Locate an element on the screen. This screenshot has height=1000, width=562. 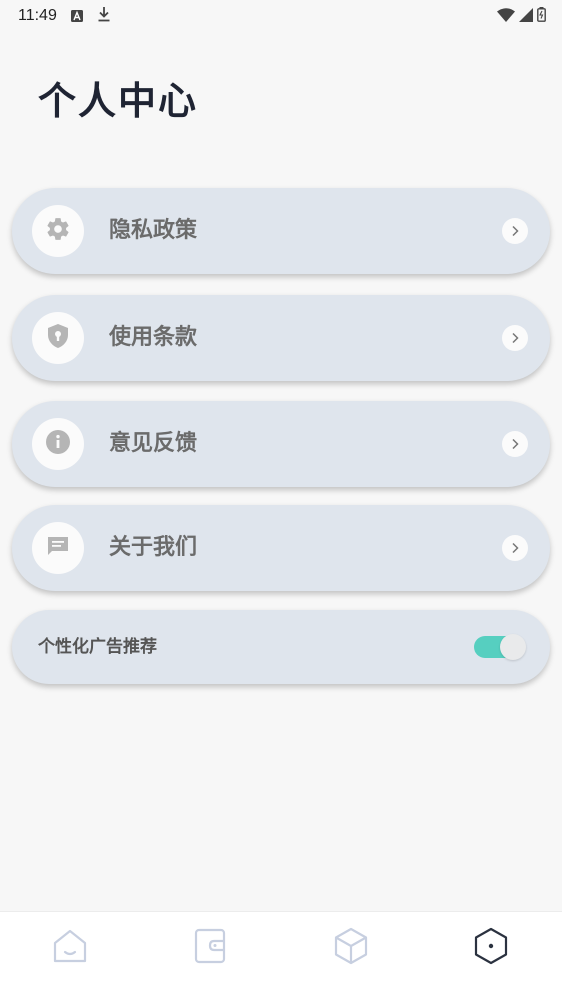
menu-item-label: 使用条款 is located at coordinates (153, 337).